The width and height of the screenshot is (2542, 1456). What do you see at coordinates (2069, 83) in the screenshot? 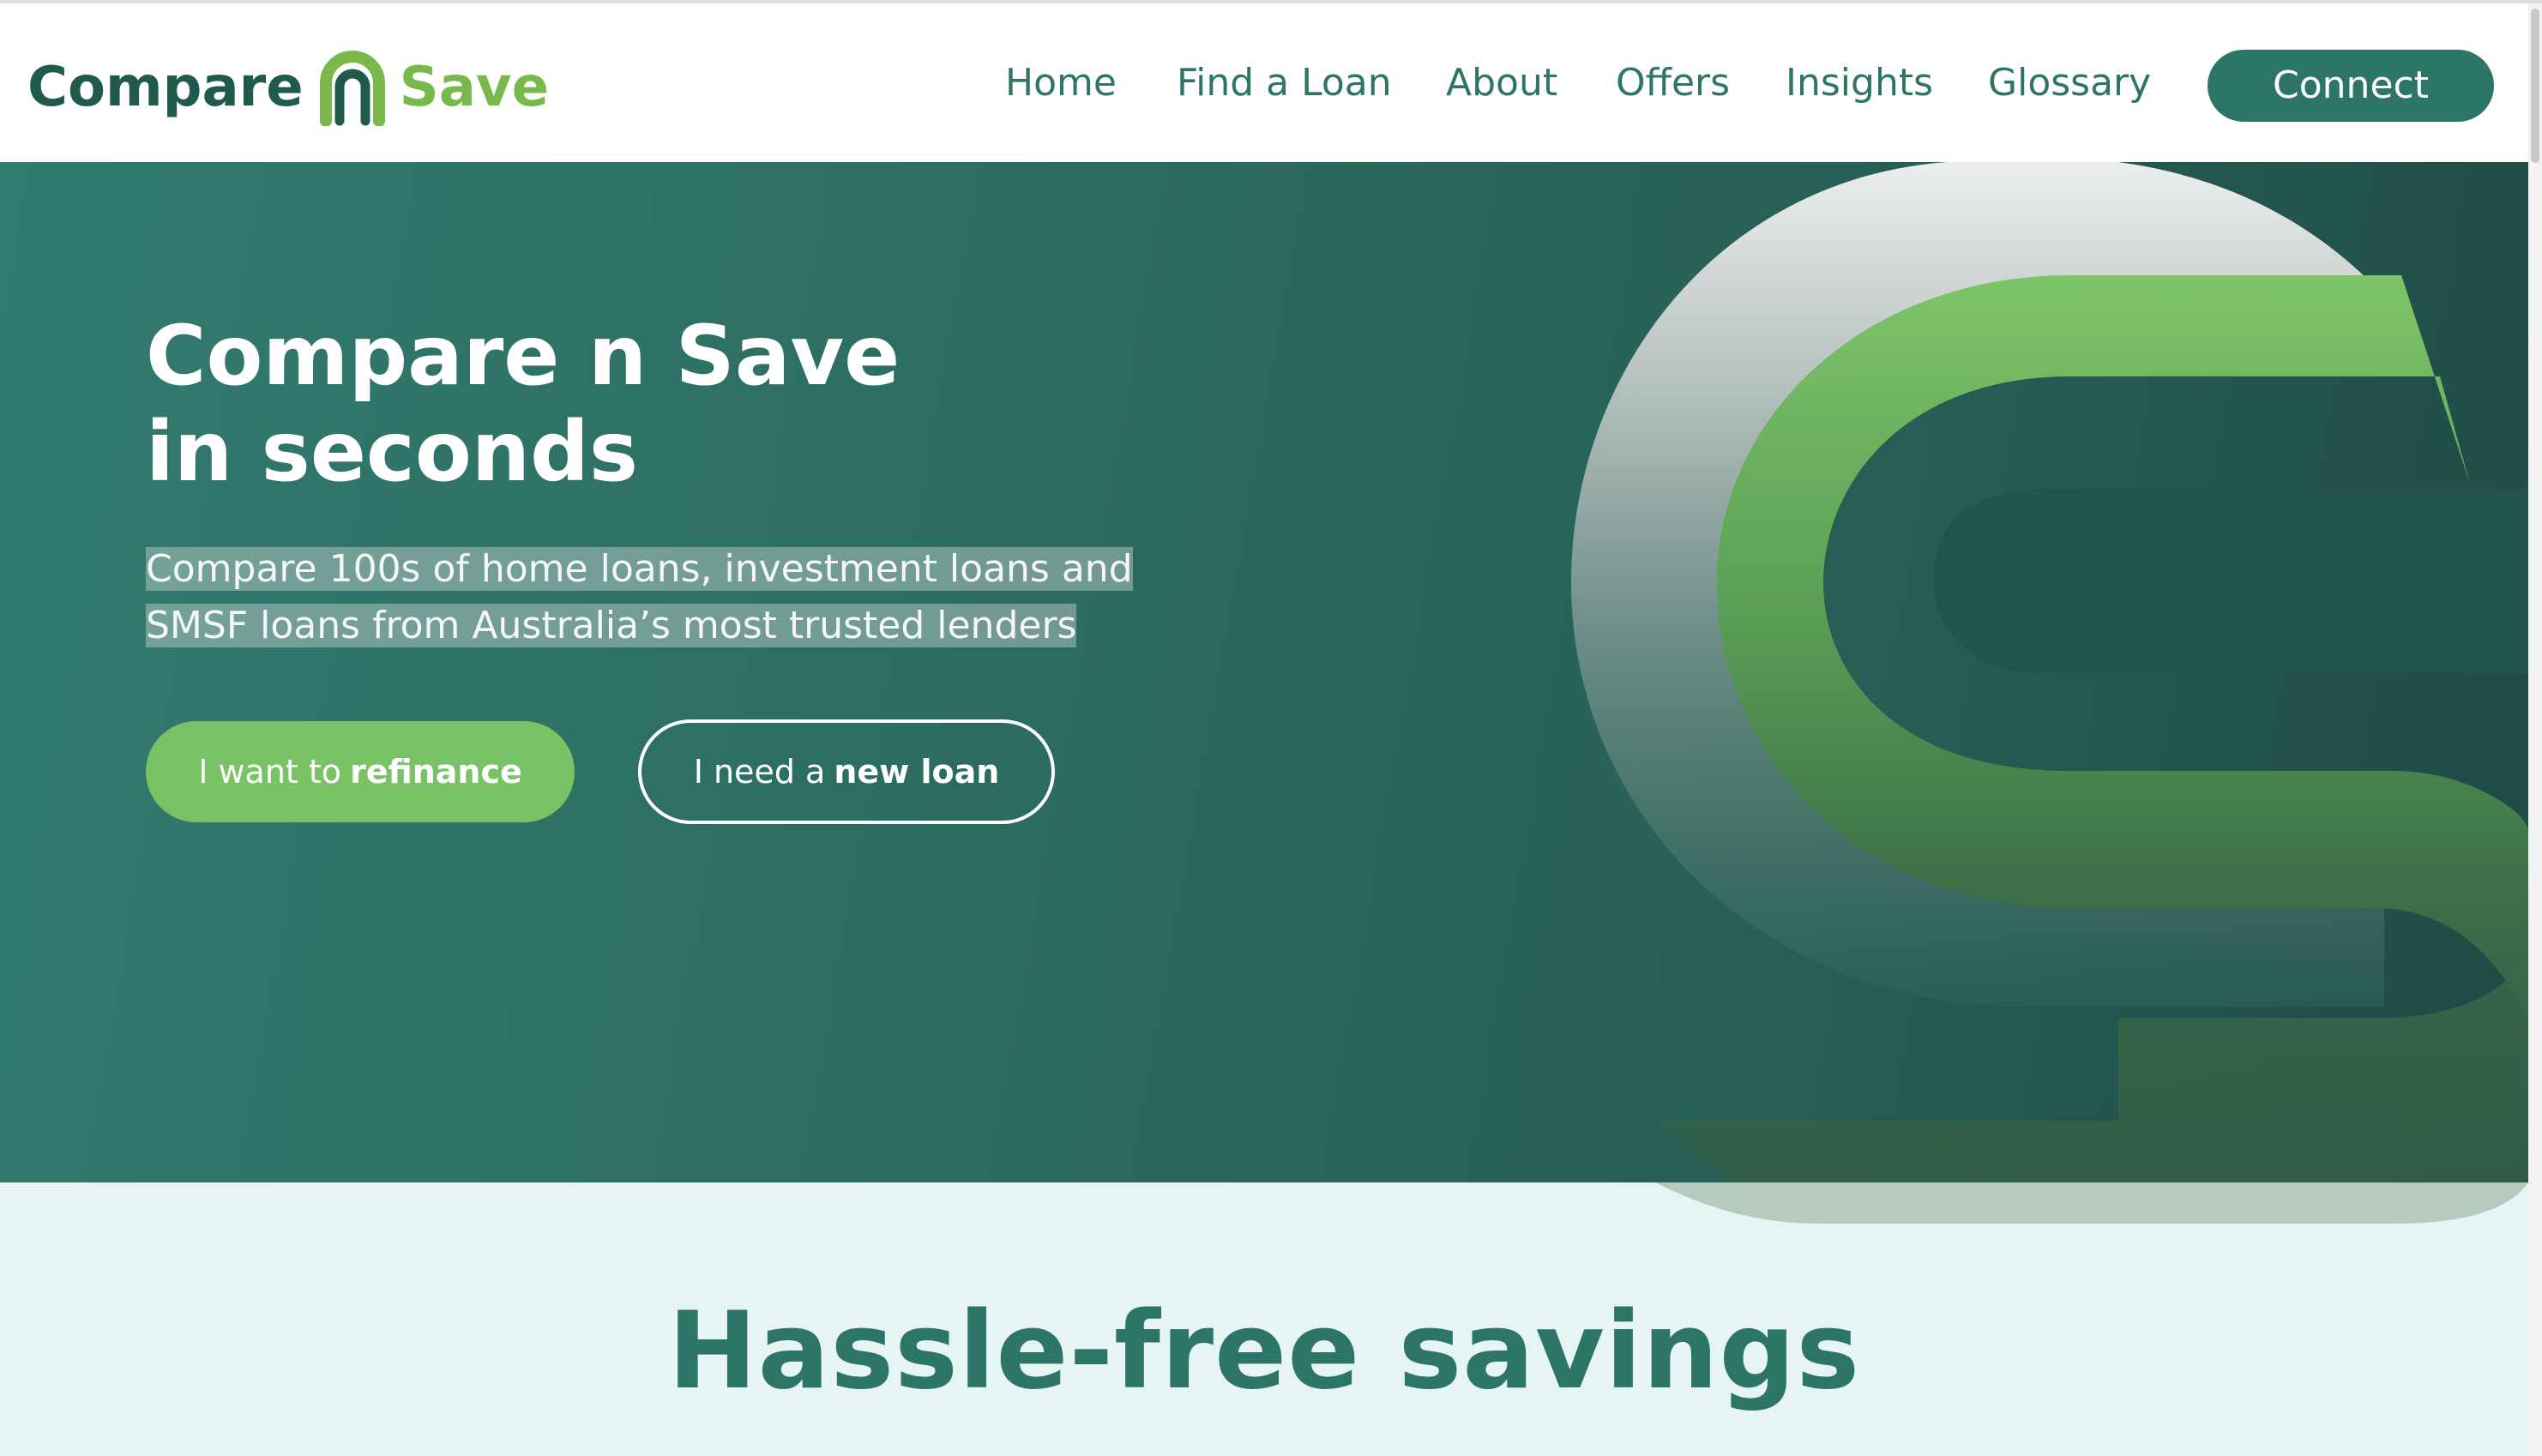
I see `nav-glossary: Glossary` at bounding box center [2069, 83].